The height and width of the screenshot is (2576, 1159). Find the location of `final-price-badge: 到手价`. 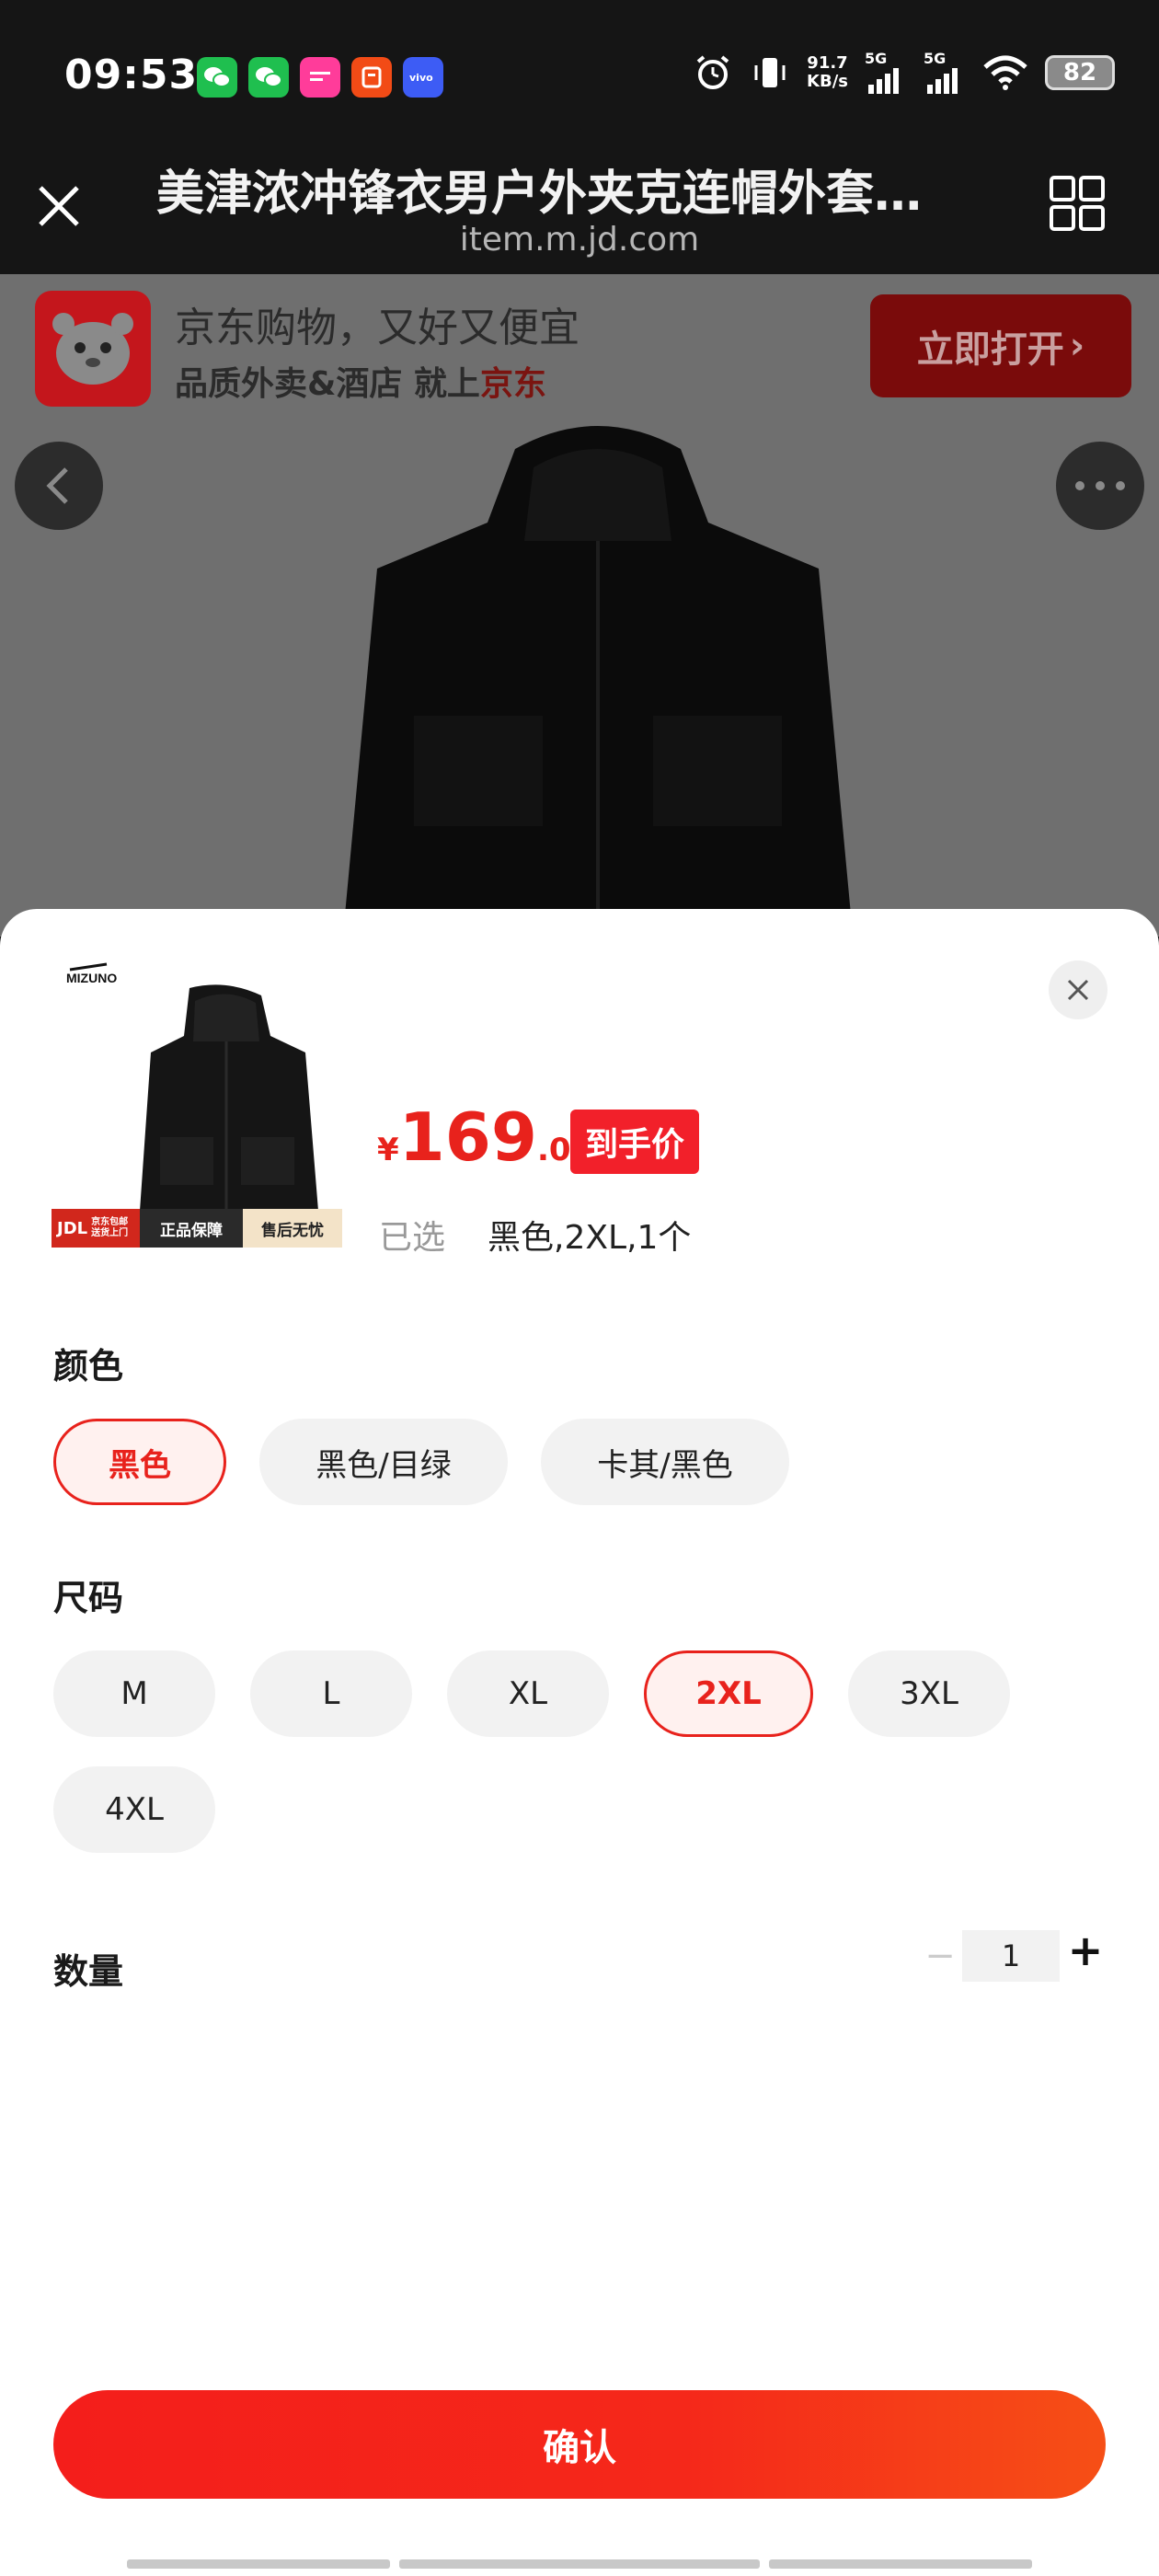

final-price-badge: 到手价 is located at coordinates (634, 1142).